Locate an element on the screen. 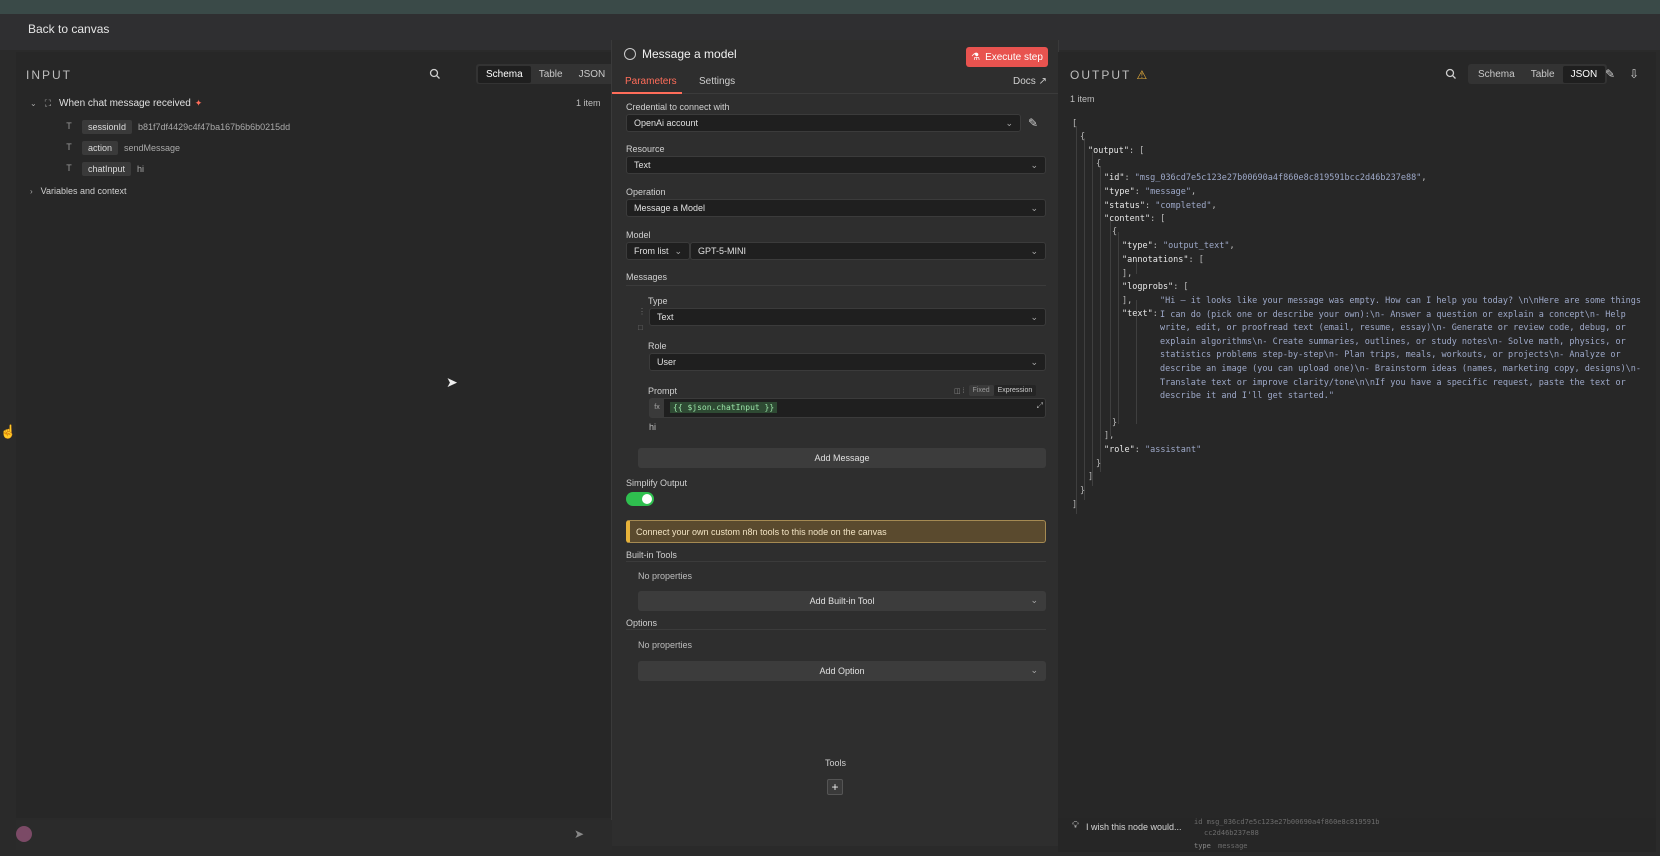 Image resolution: width=1660 pixels, height=856 pixels. peek-value: message is located at coordinates (1233, 846).